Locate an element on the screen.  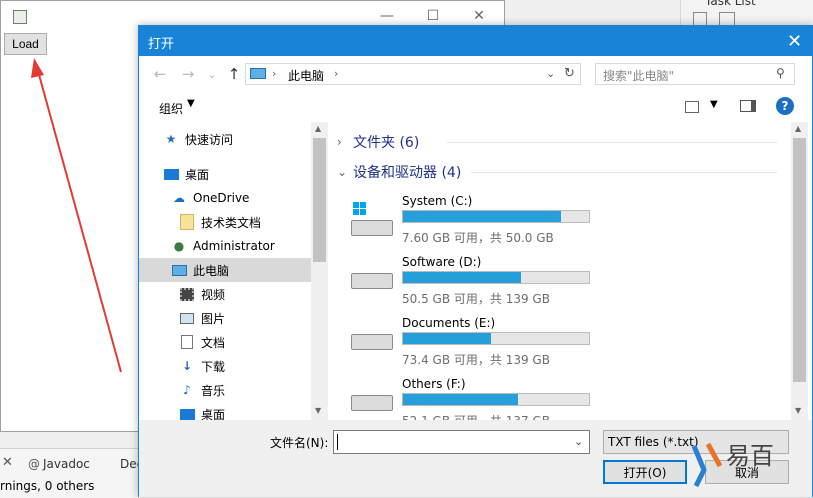
navigation-bar: ← → ⌄ ↑ › 此电脑 › ⌄ ↻ 搜索"此电脑" ⚲ is located at coordinates (475, 74).